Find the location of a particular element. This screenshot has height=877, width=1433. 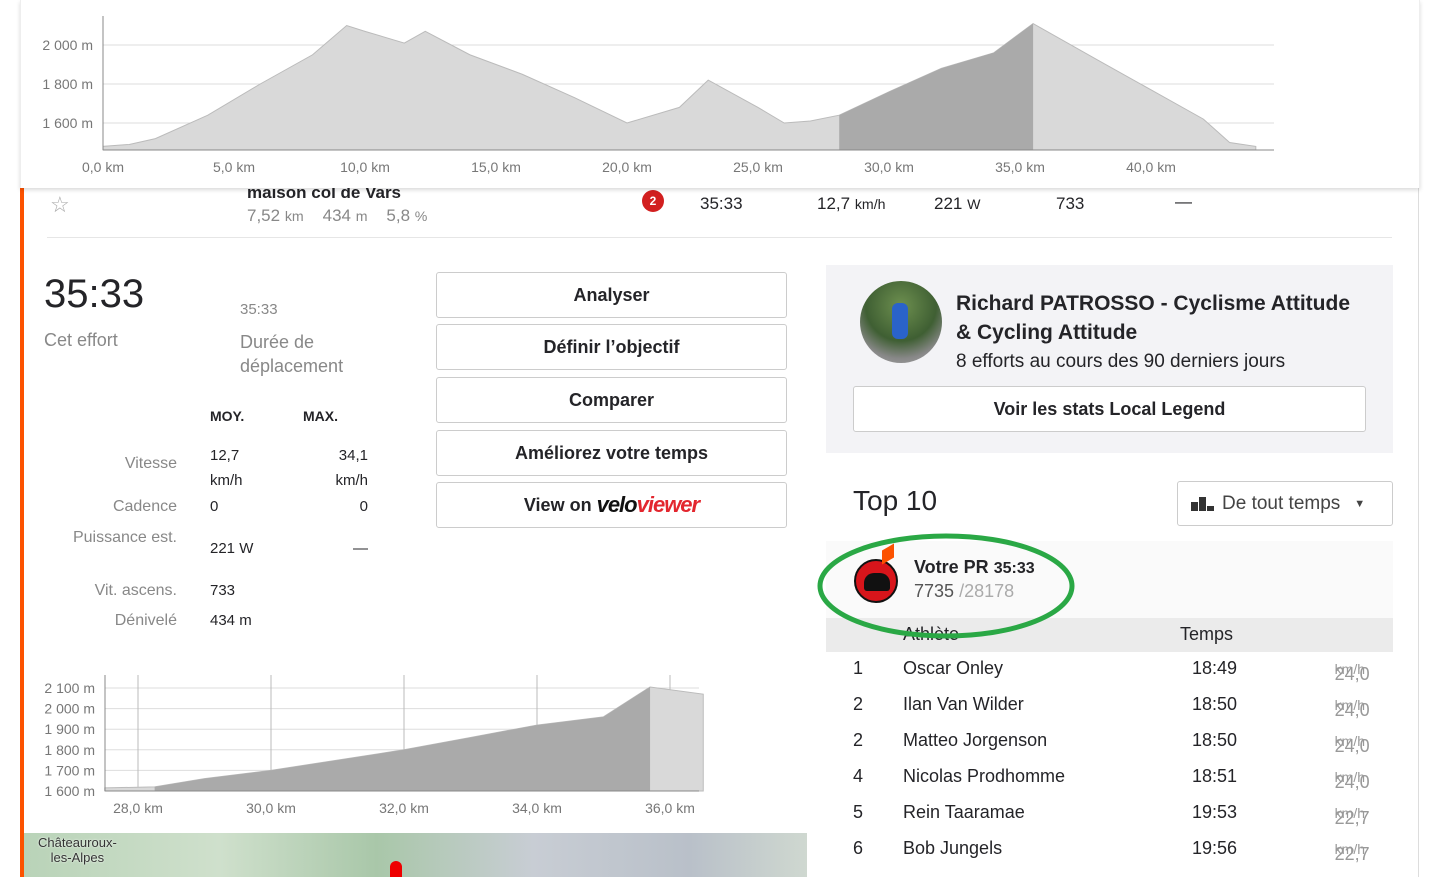

leaderboard-row: 2 Ilan Van Wilder 18:50 24,0 km/h is located at coordinates (1109, 706).